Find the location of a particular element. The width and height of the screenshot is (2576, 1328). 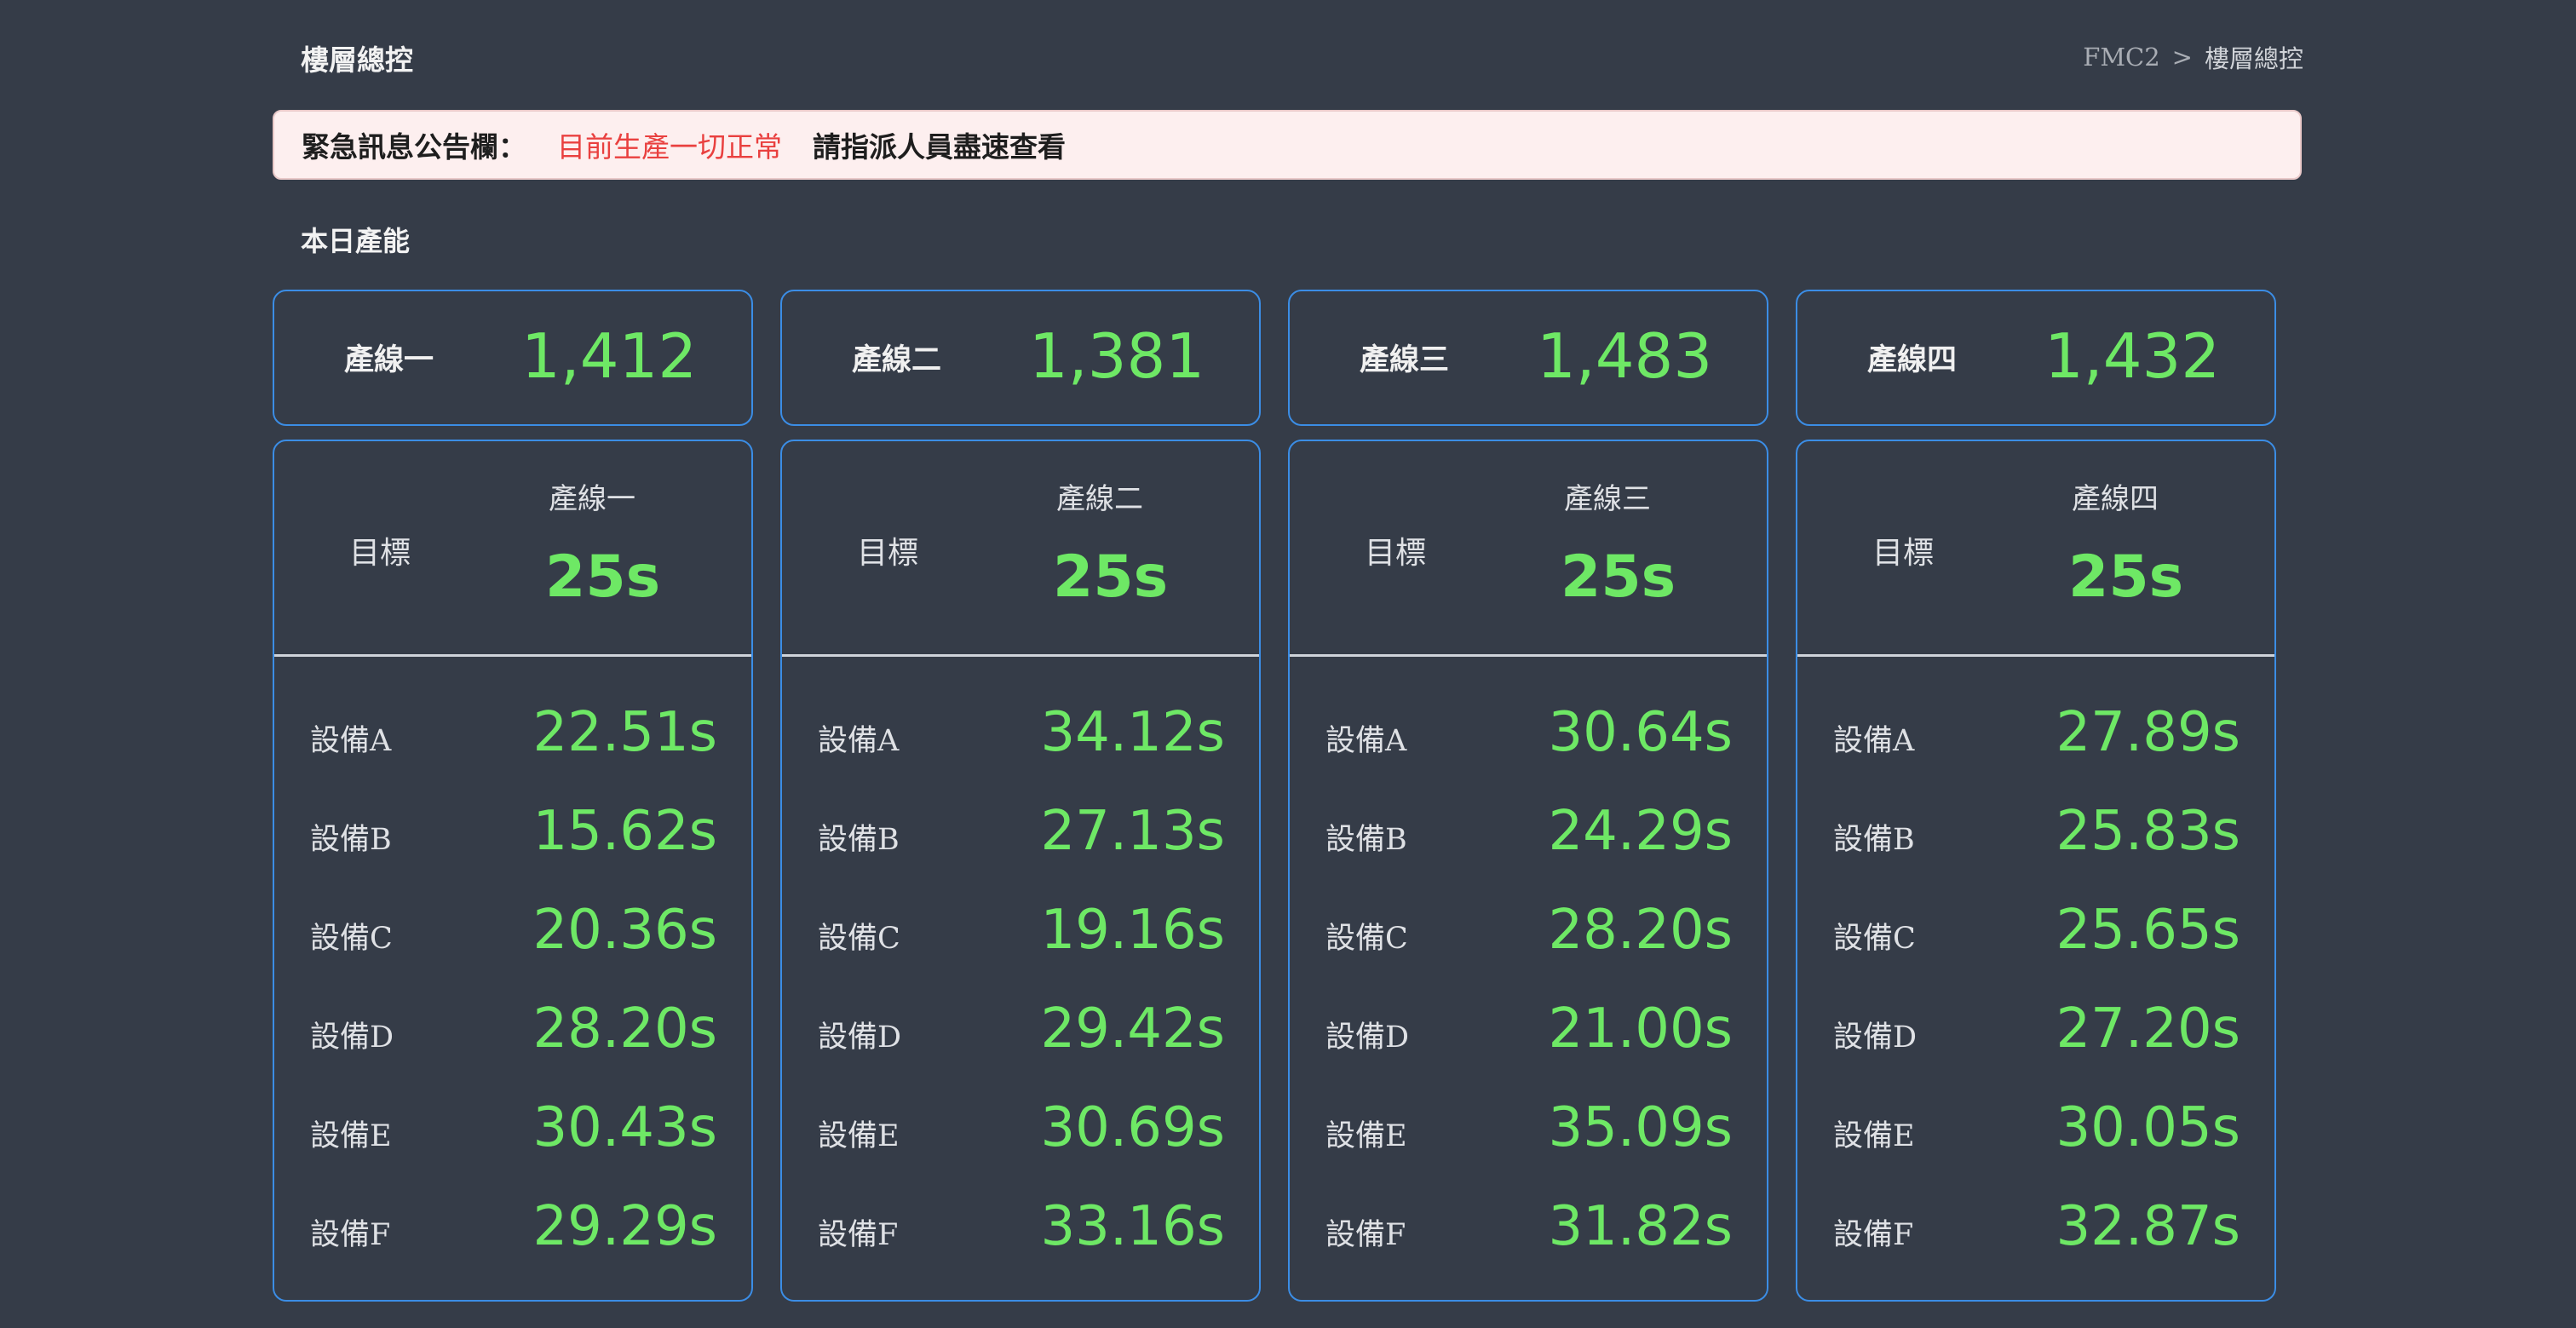

equipment-row-f: 設備F 33.16s is located at coordinates (1020, 1229).